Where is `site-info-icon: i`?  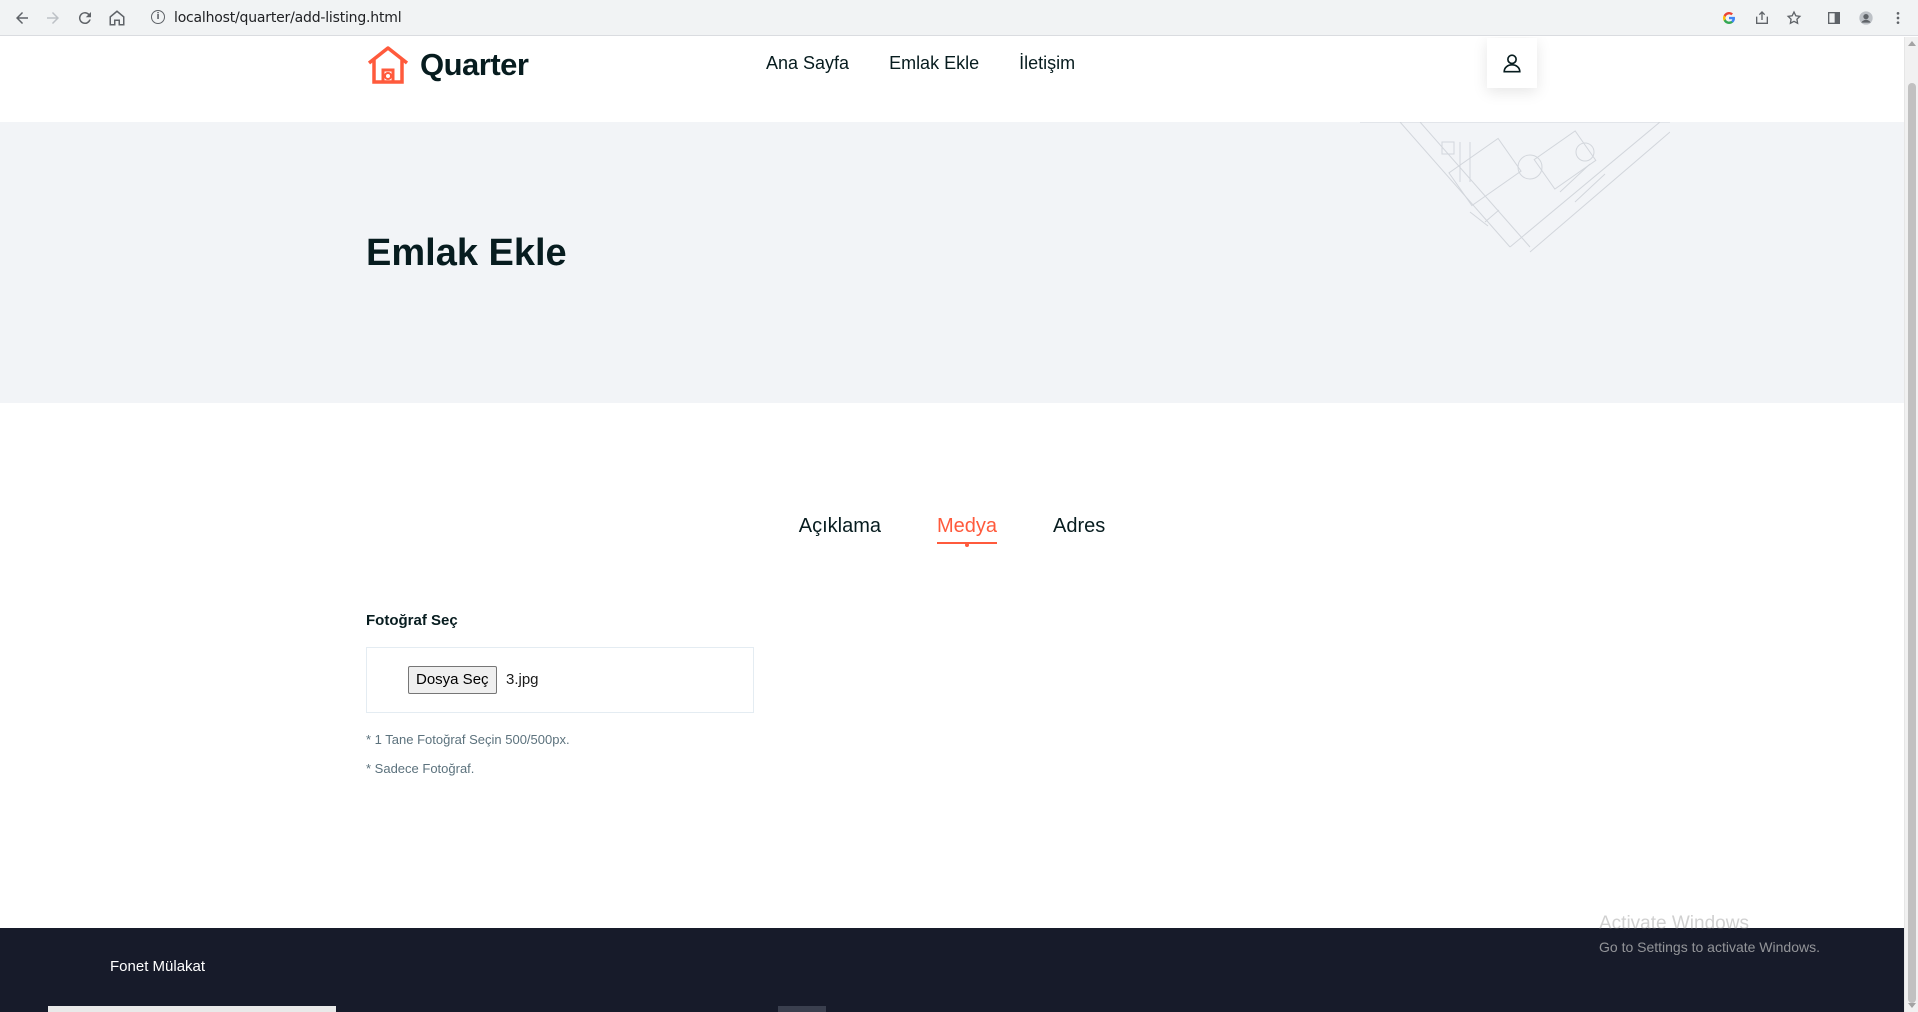
site-info-icon: i is located at coordinates (158, 17).